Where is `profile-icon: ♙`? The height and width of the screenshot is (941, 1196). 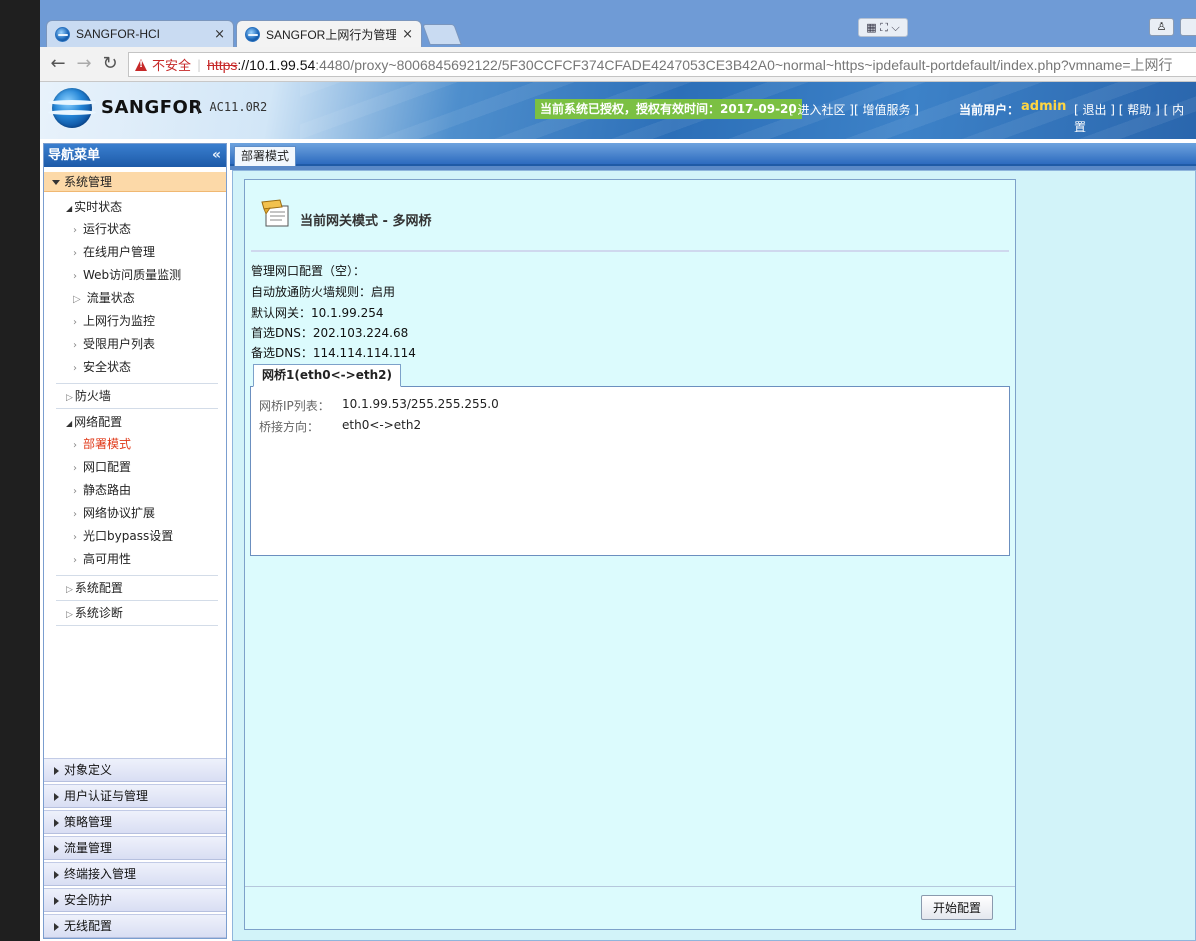 profile-icon: ♙ is located at coordinates (1161, 27).